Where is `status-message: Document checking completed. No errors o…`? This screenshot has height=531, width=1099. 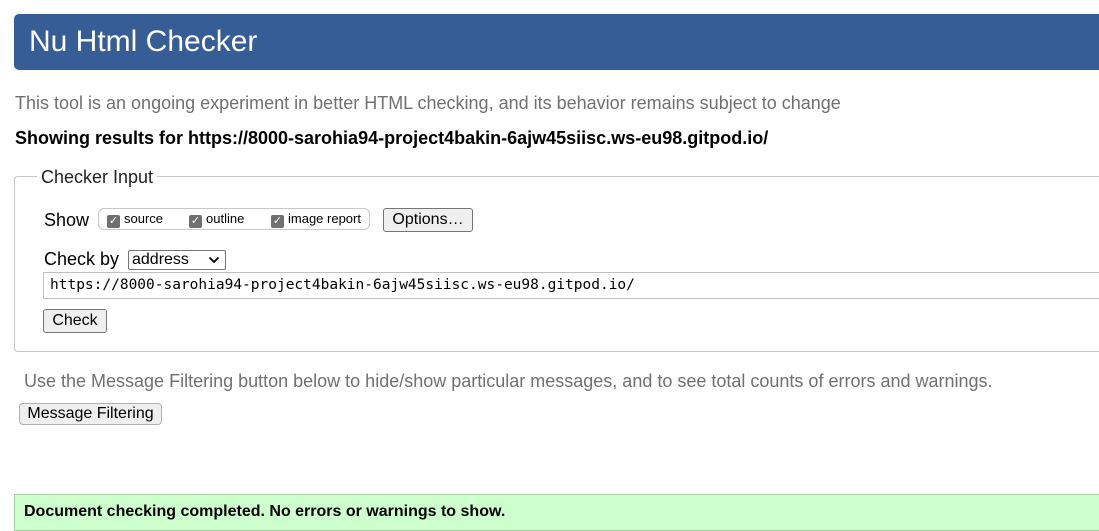
status-message: Document checking completed. No errors o… is located at coordinates (265, 511).